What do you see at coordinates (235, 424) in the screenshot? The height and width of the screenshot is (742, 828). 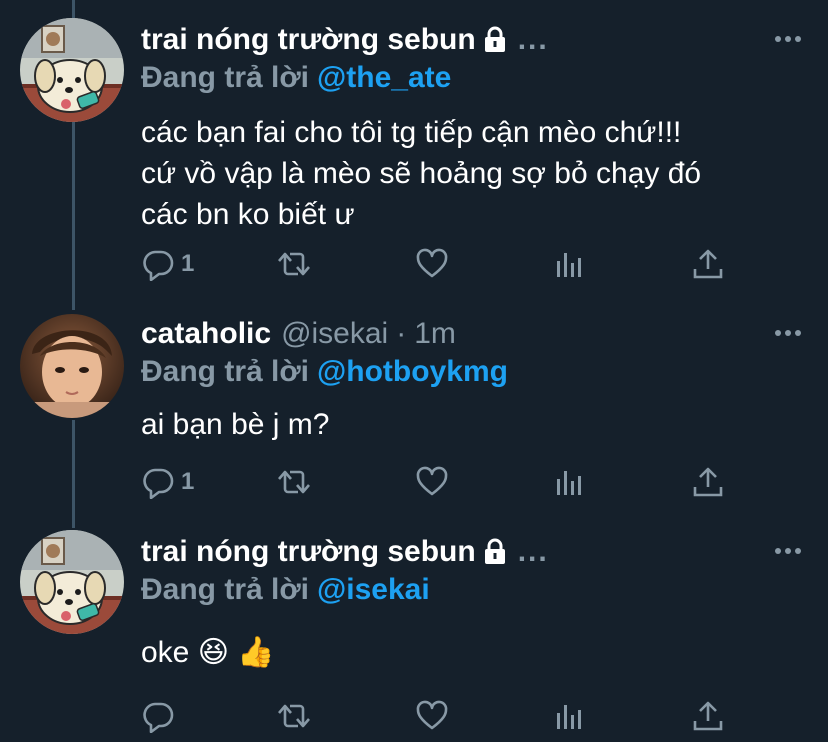 I see `tweet-text: ai bạn bè j m?` at bounding box center [235, 424].